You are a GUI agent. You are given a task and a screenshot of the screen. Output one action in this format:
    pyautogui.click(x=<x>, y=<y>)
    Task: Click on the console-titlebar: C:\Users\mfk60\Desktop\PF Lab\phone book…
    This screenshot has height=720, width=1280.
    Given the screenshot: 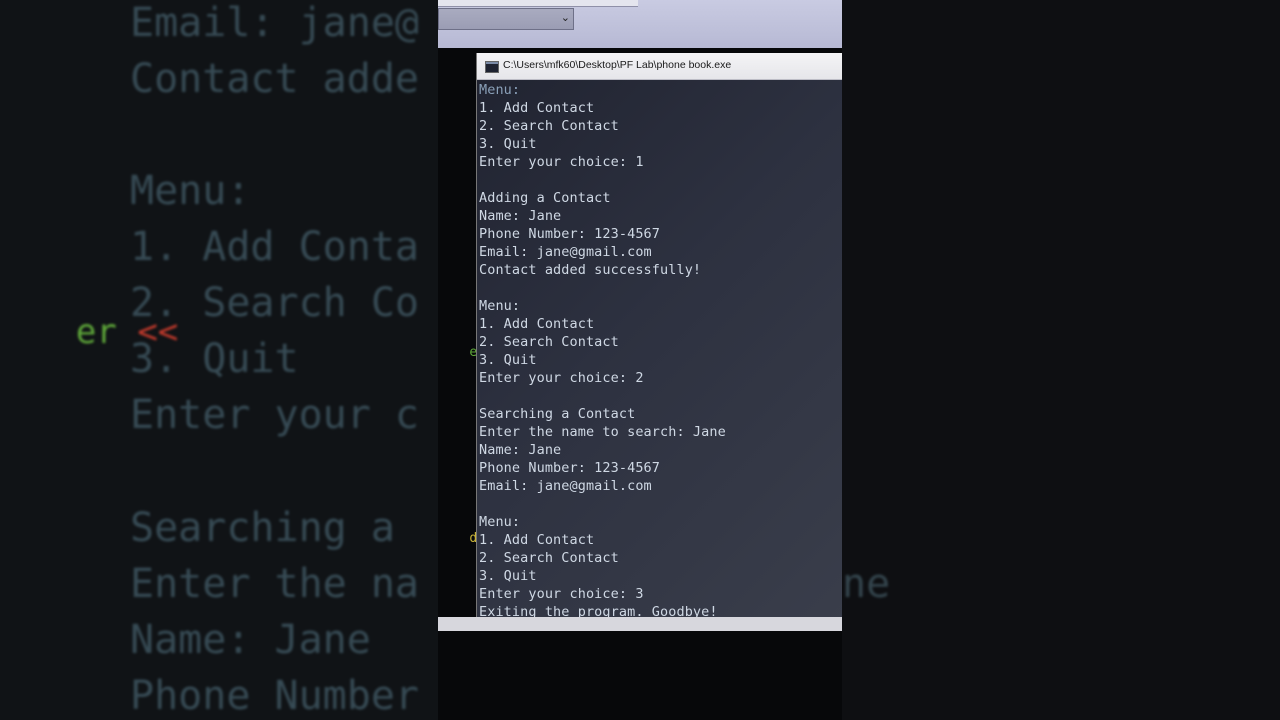 What is the action you would take?
    pyautogui.click(x=659, y=66)
    